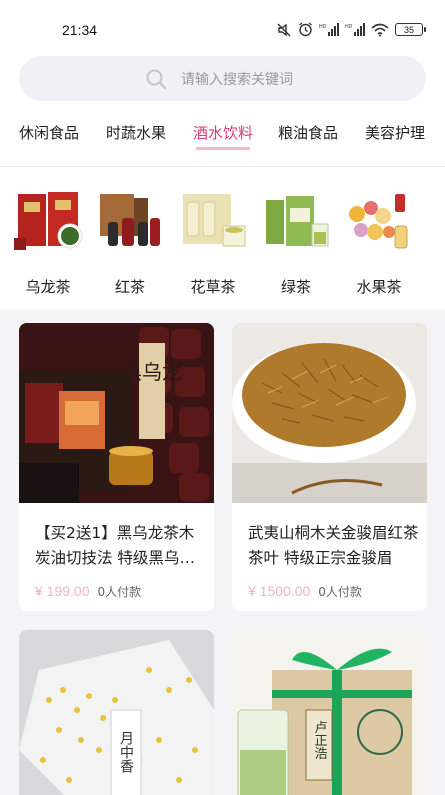 This screenshot has height=795, width=445. I want to click on subcategory-herbal-tea: 花草茶, so click(213, 242).